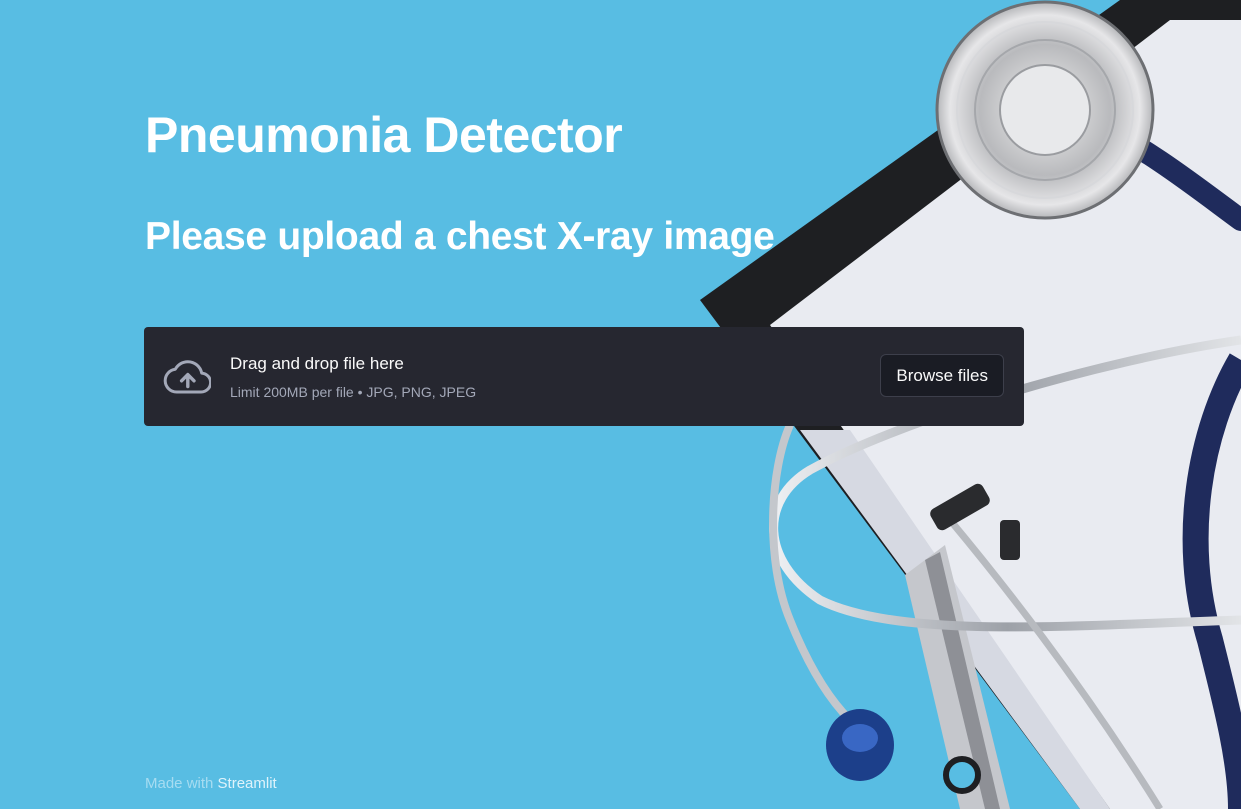  I want to click on cloud-upload-icon, so click(187, 377).